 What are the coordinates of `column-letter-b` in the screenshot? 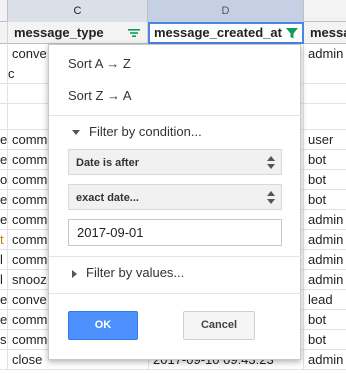 It's located at (4, 11).